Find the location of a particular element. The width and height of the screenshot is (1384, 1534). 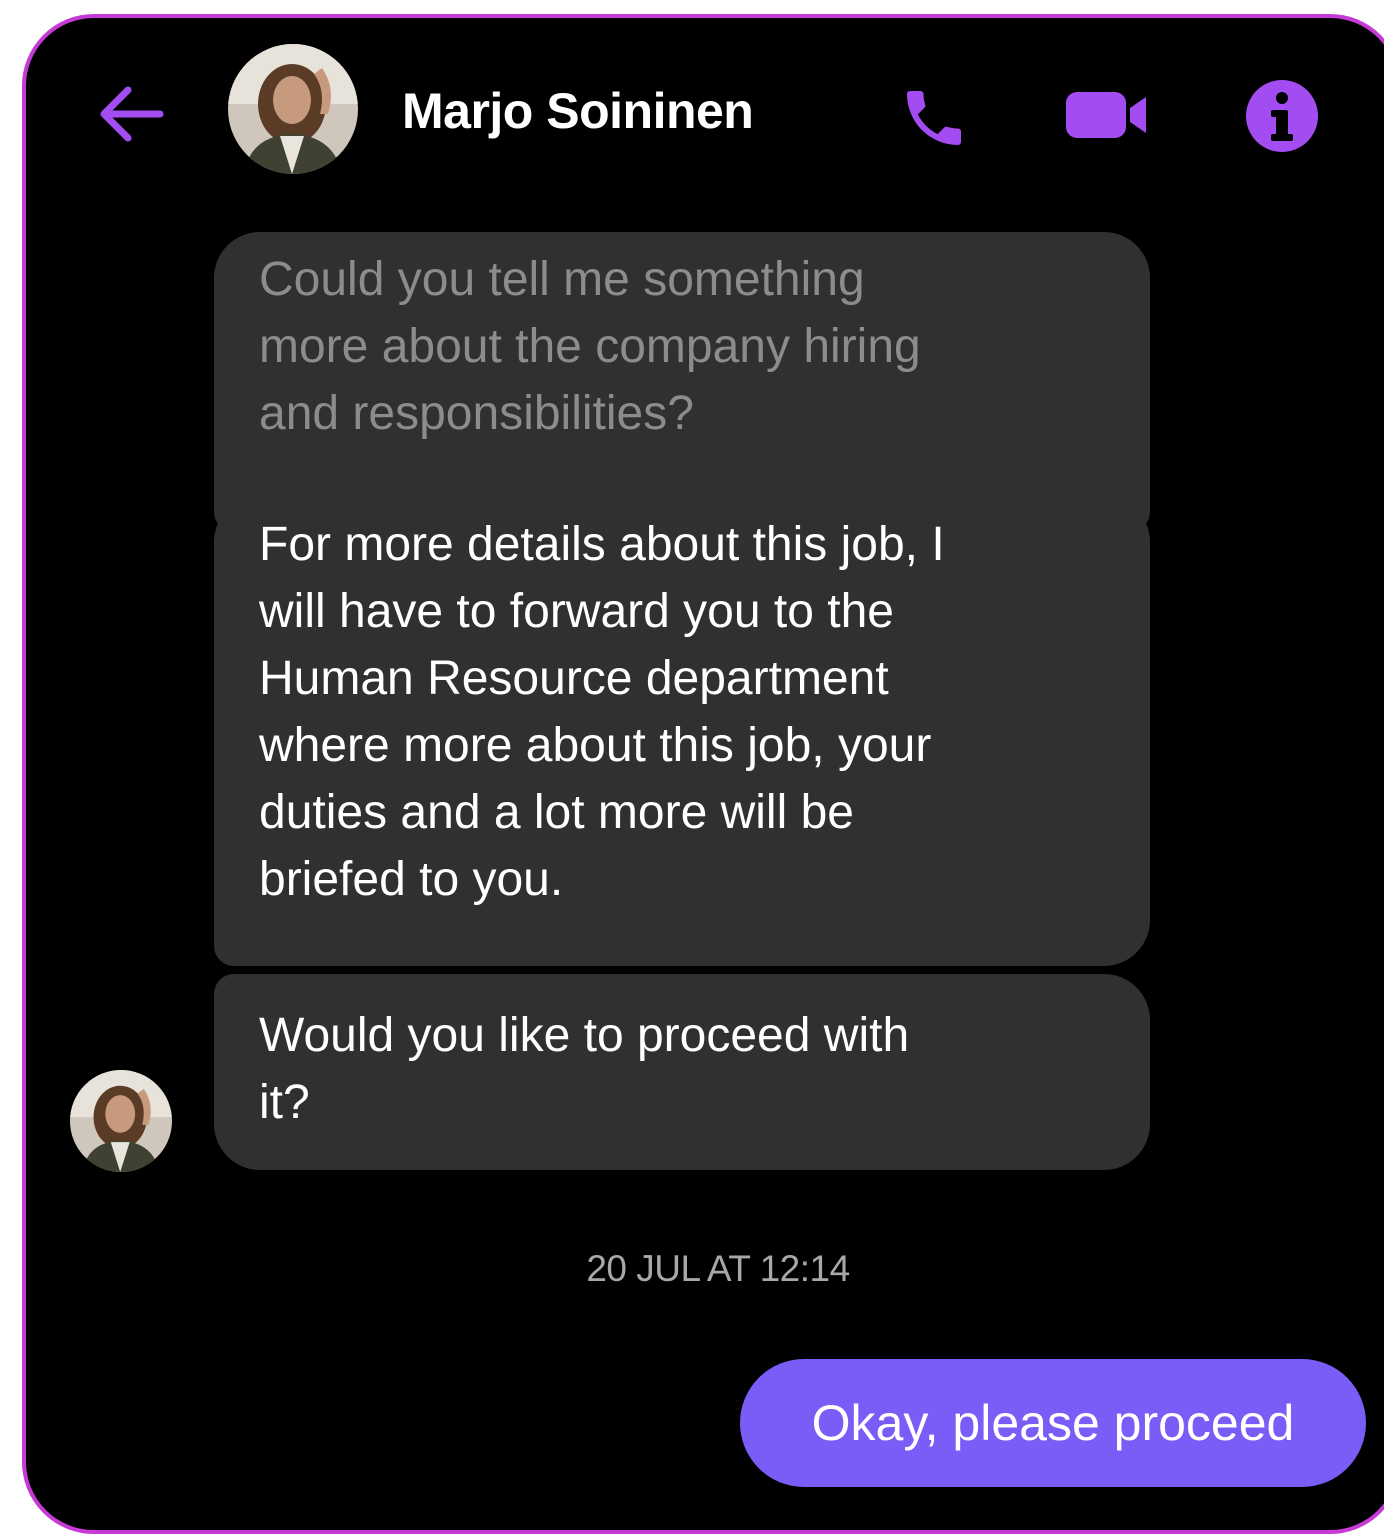

contact-name: Marjo Soininen is located at coordinates (578, 111).